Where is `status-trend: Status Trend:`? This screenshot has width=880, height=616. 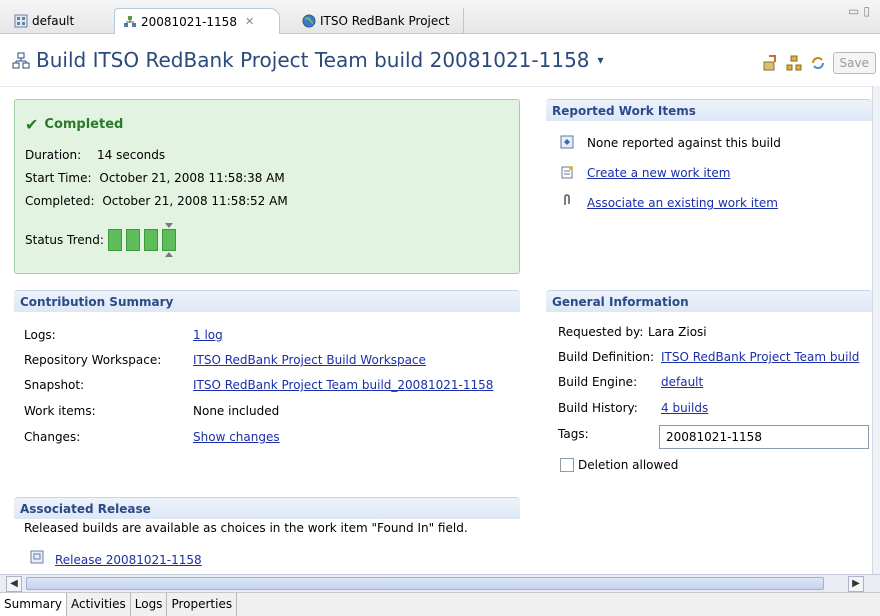 status-trend: Status Trend: is located at coordinates (100, 240).